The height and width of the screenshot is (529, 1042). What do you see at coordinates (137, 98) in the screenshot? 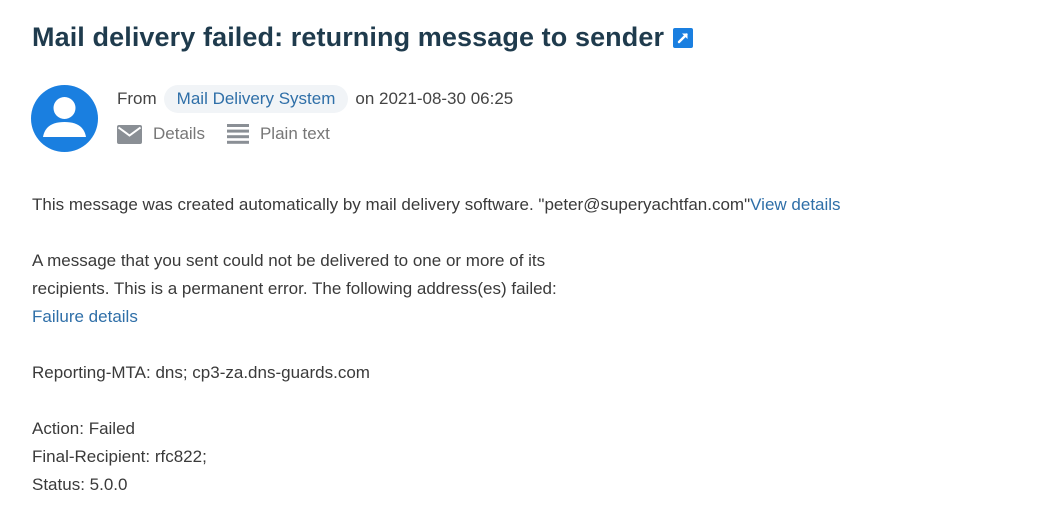
I see `from-label: From` at bounding box center [137, 98].